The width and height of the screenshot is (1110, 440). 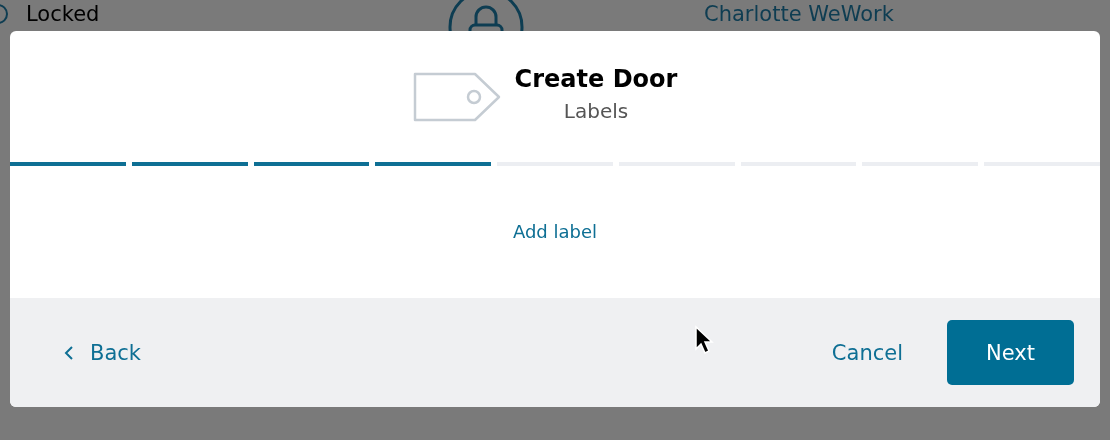 What do you see at coordinates (69, 352) in the screenshot?
I see `chevron-left-icon` at bounding box center [69, 352].